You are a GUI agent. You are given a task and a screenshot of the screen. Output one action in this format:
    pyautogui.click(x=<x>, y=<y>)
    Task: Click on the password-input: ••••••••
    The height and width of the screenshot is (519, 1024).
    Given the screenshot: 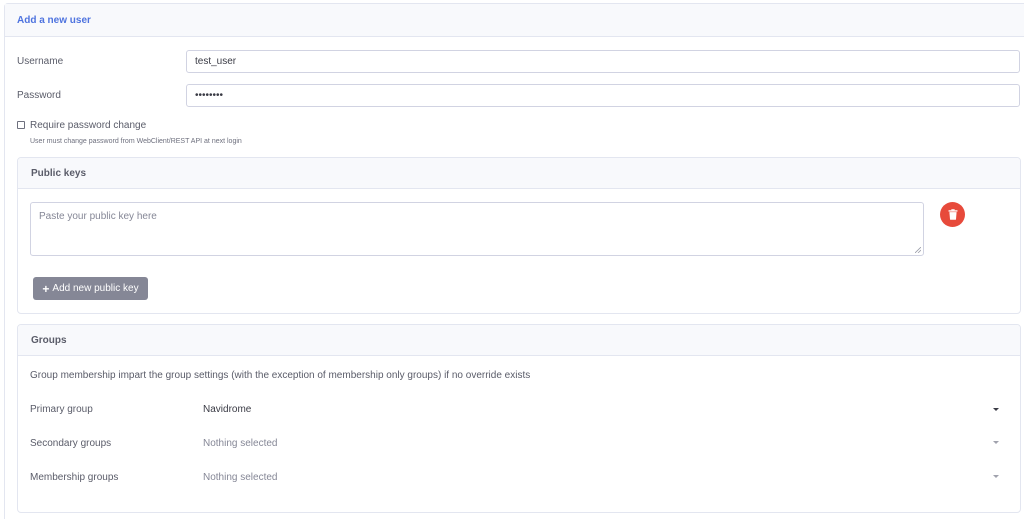 What is the action you would take?
    pyautogui.click(x=603, y=95)
    